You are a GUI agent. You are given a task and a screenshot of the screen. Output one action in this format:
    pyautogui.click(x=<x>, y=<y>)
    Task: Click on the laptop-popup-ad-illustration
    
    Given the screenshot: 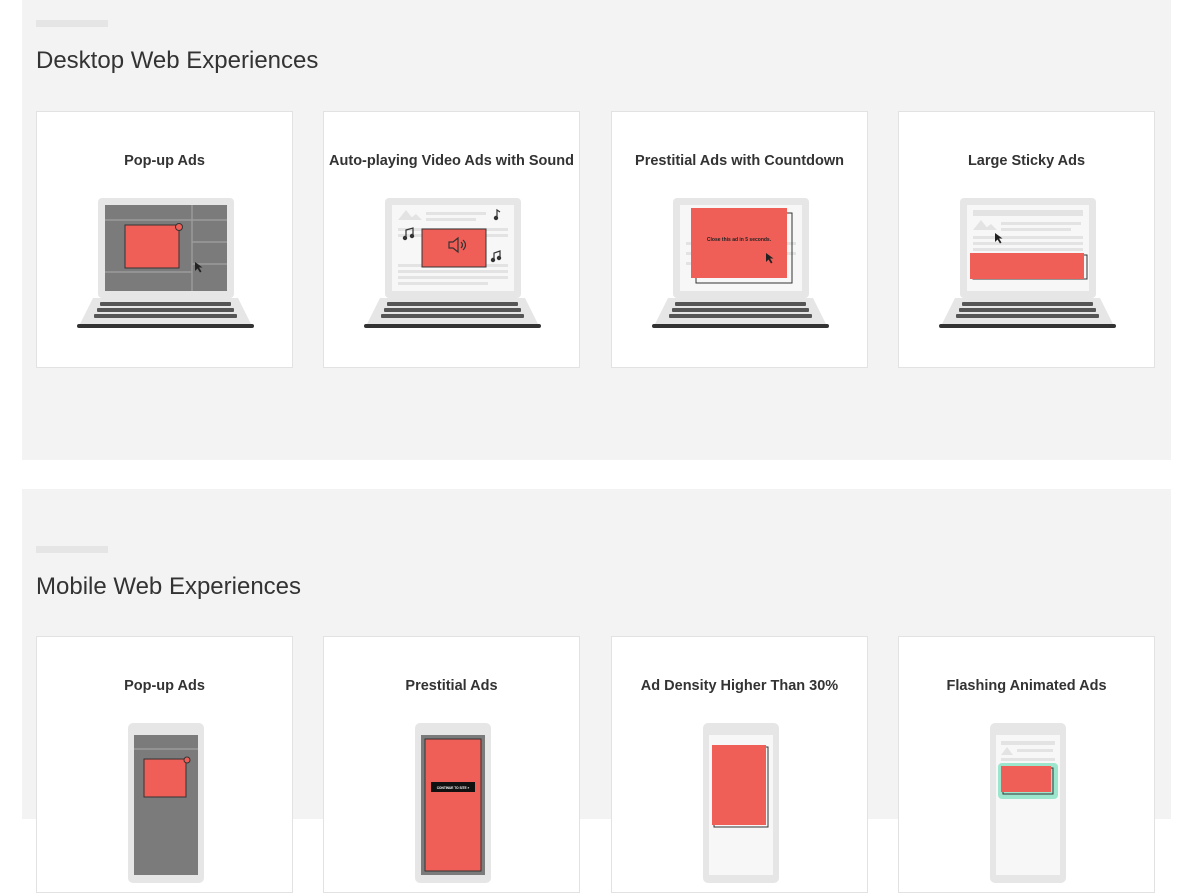 What is the action you would take?
    pyautogui.click(x=165, y=240)
    